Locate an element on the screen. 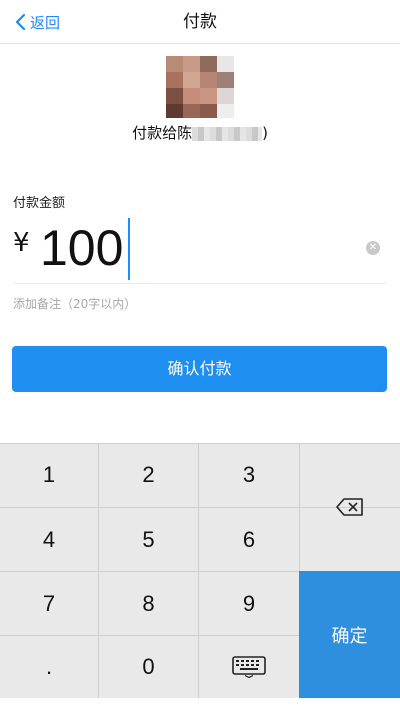  keyboard-icon is located at coordinates (249, 667).